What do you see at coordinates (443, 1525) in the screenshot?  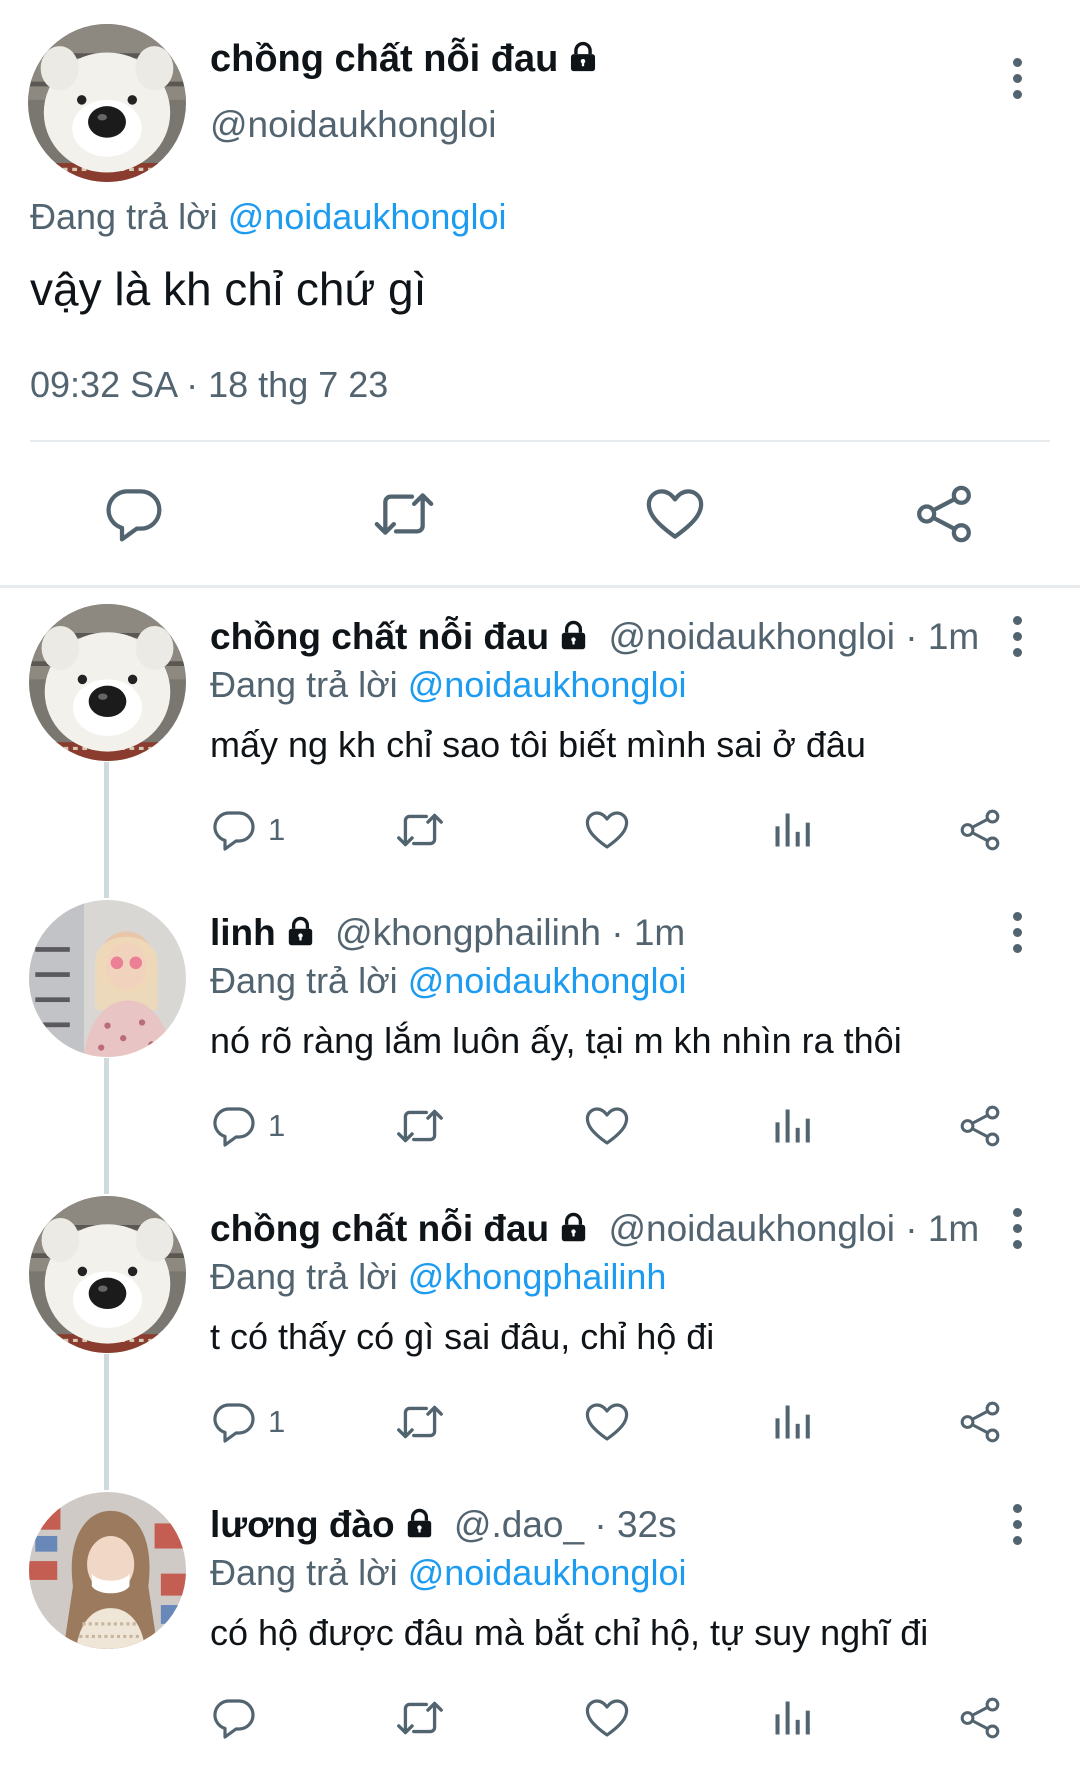 I see `reply-header: lương đào @.dao_ · 32s` at bounding box center [443, 1525].